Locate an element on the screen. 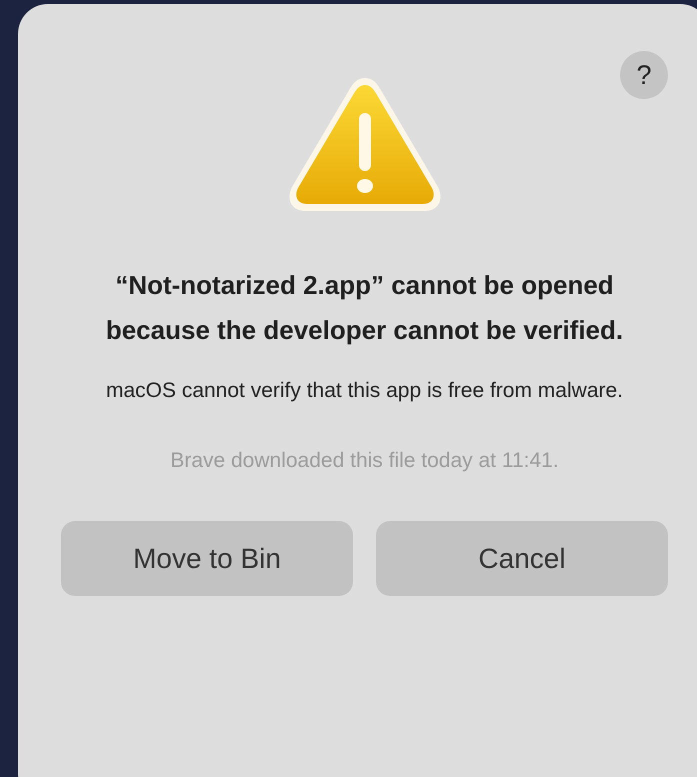  cancel-button: Cancel is located at coordinates (522, 558).